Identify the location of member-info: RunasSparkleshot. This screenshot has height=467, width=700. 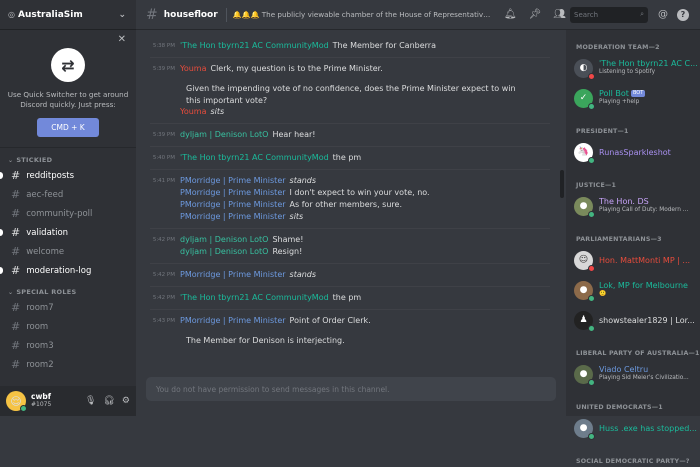
(649, 152).